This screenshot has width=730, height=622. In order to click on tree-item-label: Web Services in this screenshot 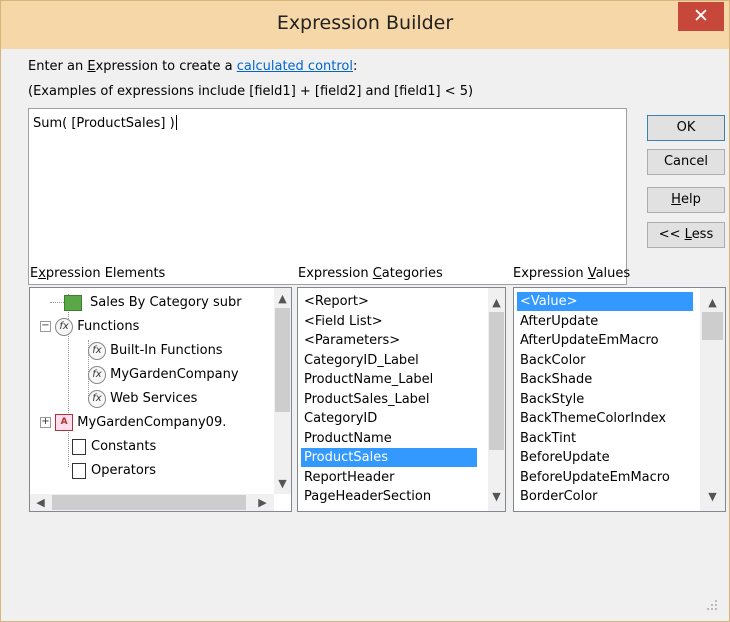, I will do `click(154, 398)`.